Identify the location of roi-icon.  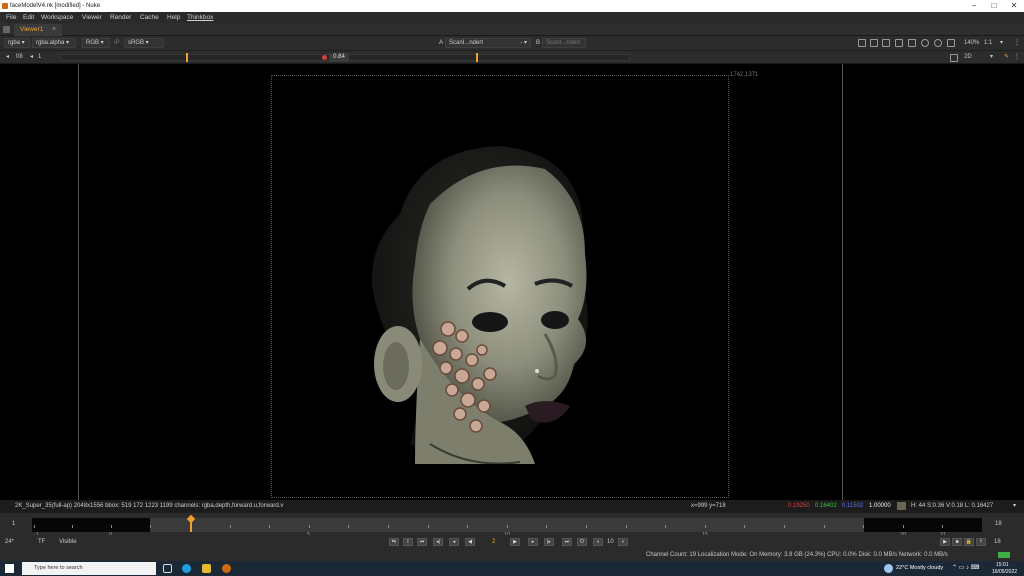
(862, 43).